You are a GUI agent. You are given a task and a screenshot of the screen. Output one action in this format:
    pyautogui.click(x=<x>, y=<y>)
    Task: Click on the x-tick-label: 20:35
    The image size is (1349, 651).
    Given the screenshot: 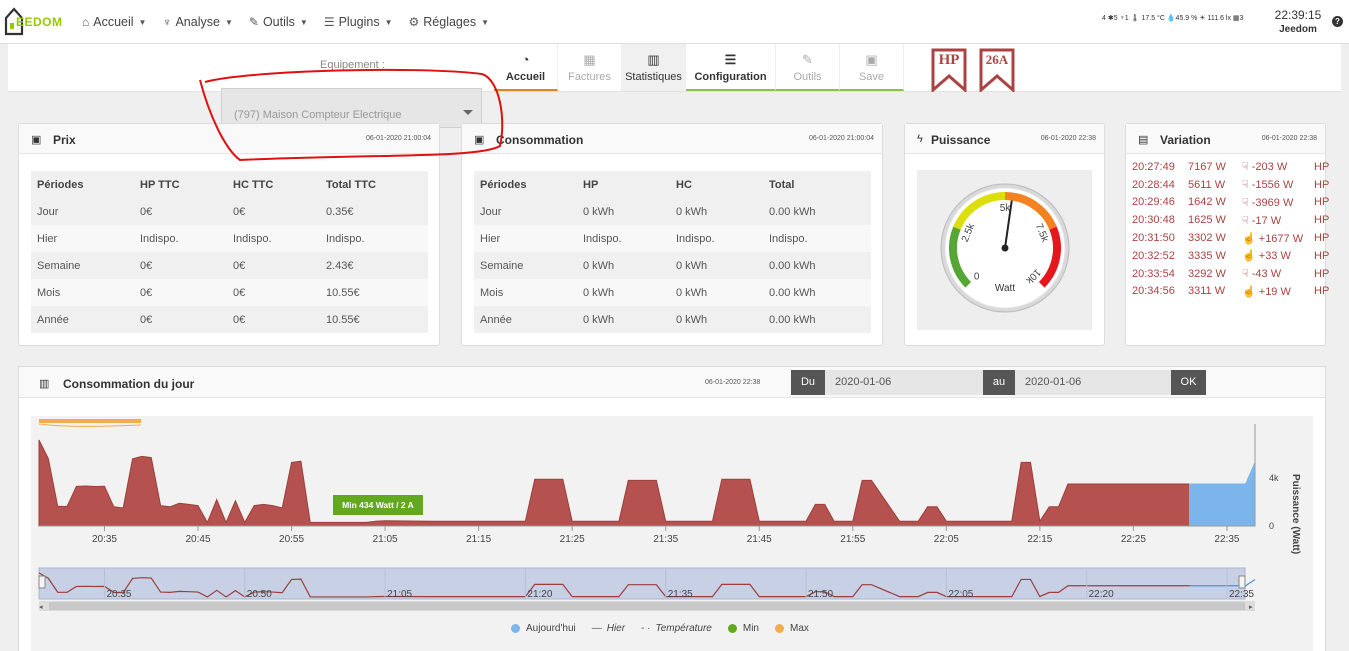 What is the action you would take?
    pyautogui.click(x=104, y=539)
    